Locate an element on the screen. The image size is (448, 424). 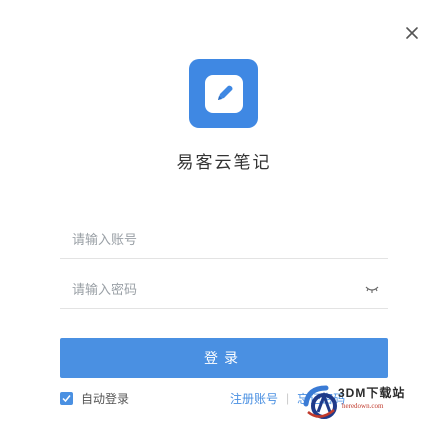
app-title: 易客云笔记 is located at coordinates (224, 162).